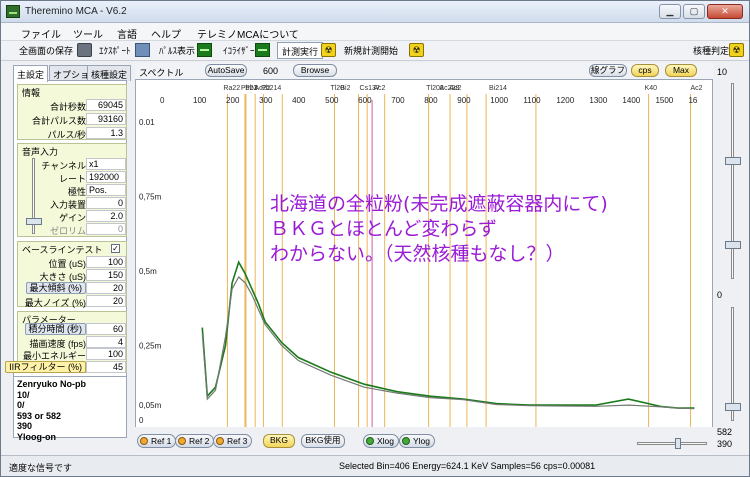 The height and width of the screenshot is (477, 750). I want to click on integration-time-field: 60, so click(106, 329).